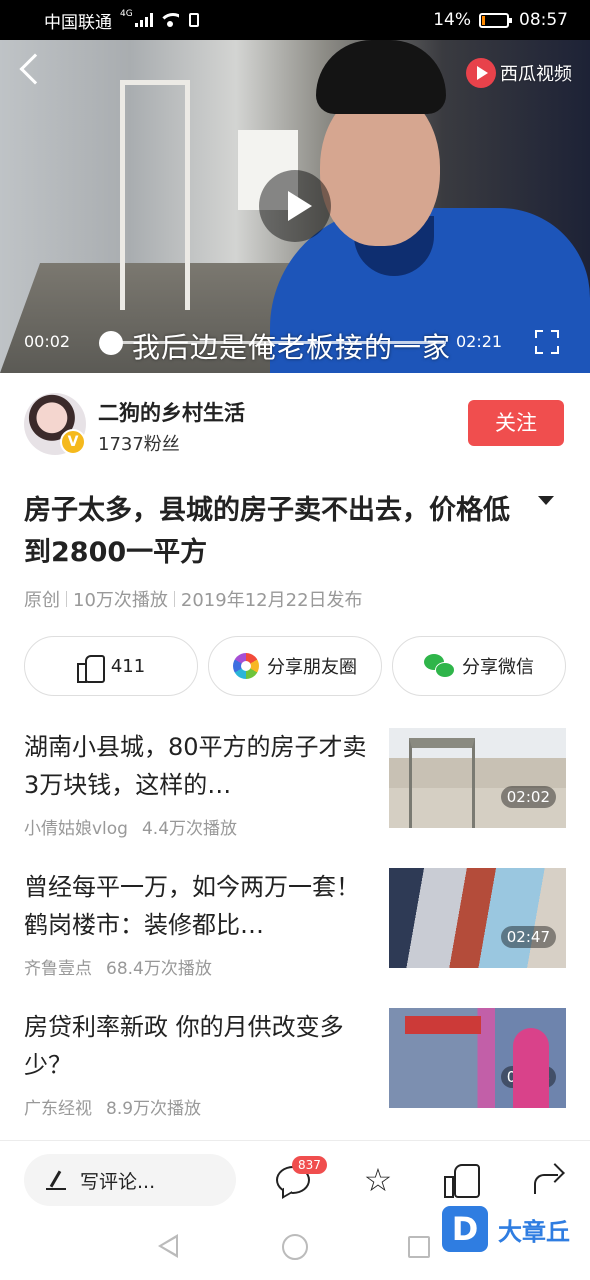 The height and width of the screenshot is (1280, 590). What do you see at coordinates (78, 22) in the screenshot?
I see `carrier-label: 中国联通` at bounding box center [78, 22].